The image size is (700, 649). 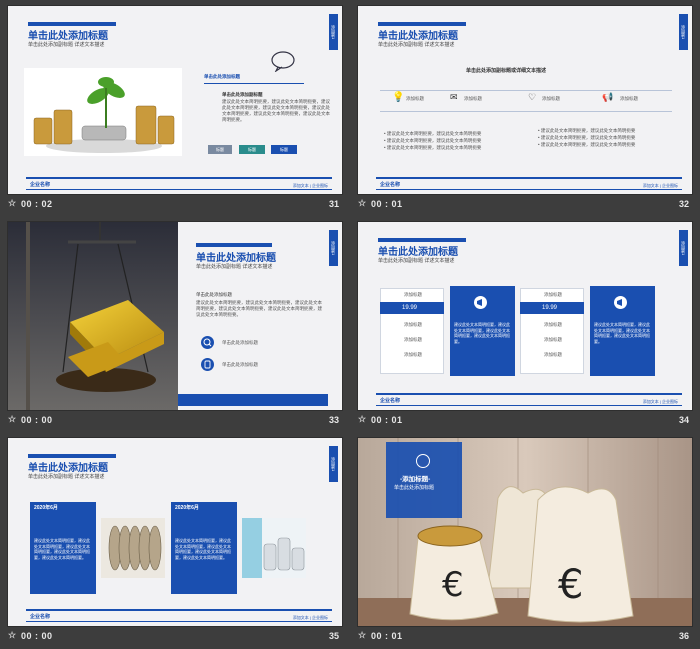 What do you see at coordinates (133, 548) in the screenshot?
I see `coins-closeup-image` at bounding box center [133, 548].